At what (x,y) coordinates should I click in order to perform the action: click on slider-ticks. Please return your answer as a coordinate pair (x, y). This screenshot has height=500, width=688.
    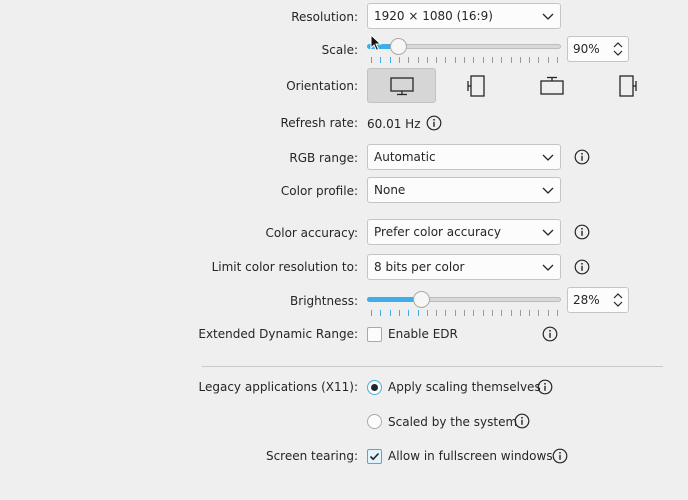
    Looking at the image, I should click on (464, 313).